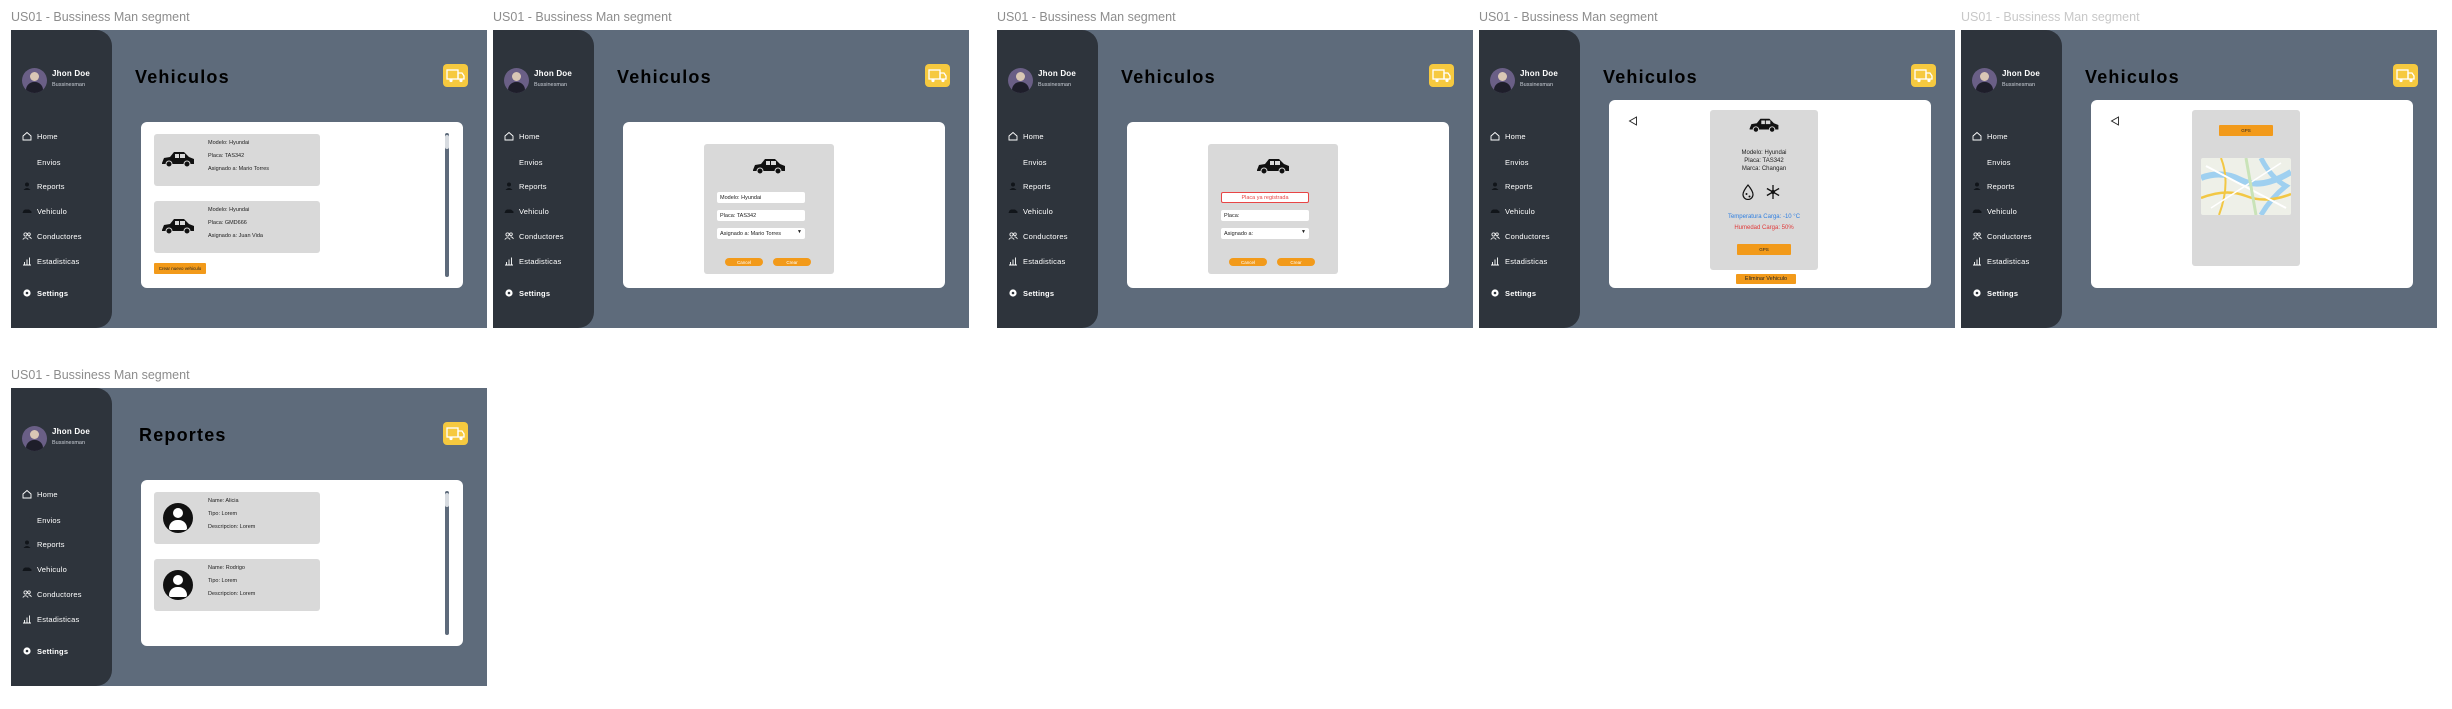  Describe the element at coordinates (2246, 186) in the screenshot. I see `map-image` at that location.